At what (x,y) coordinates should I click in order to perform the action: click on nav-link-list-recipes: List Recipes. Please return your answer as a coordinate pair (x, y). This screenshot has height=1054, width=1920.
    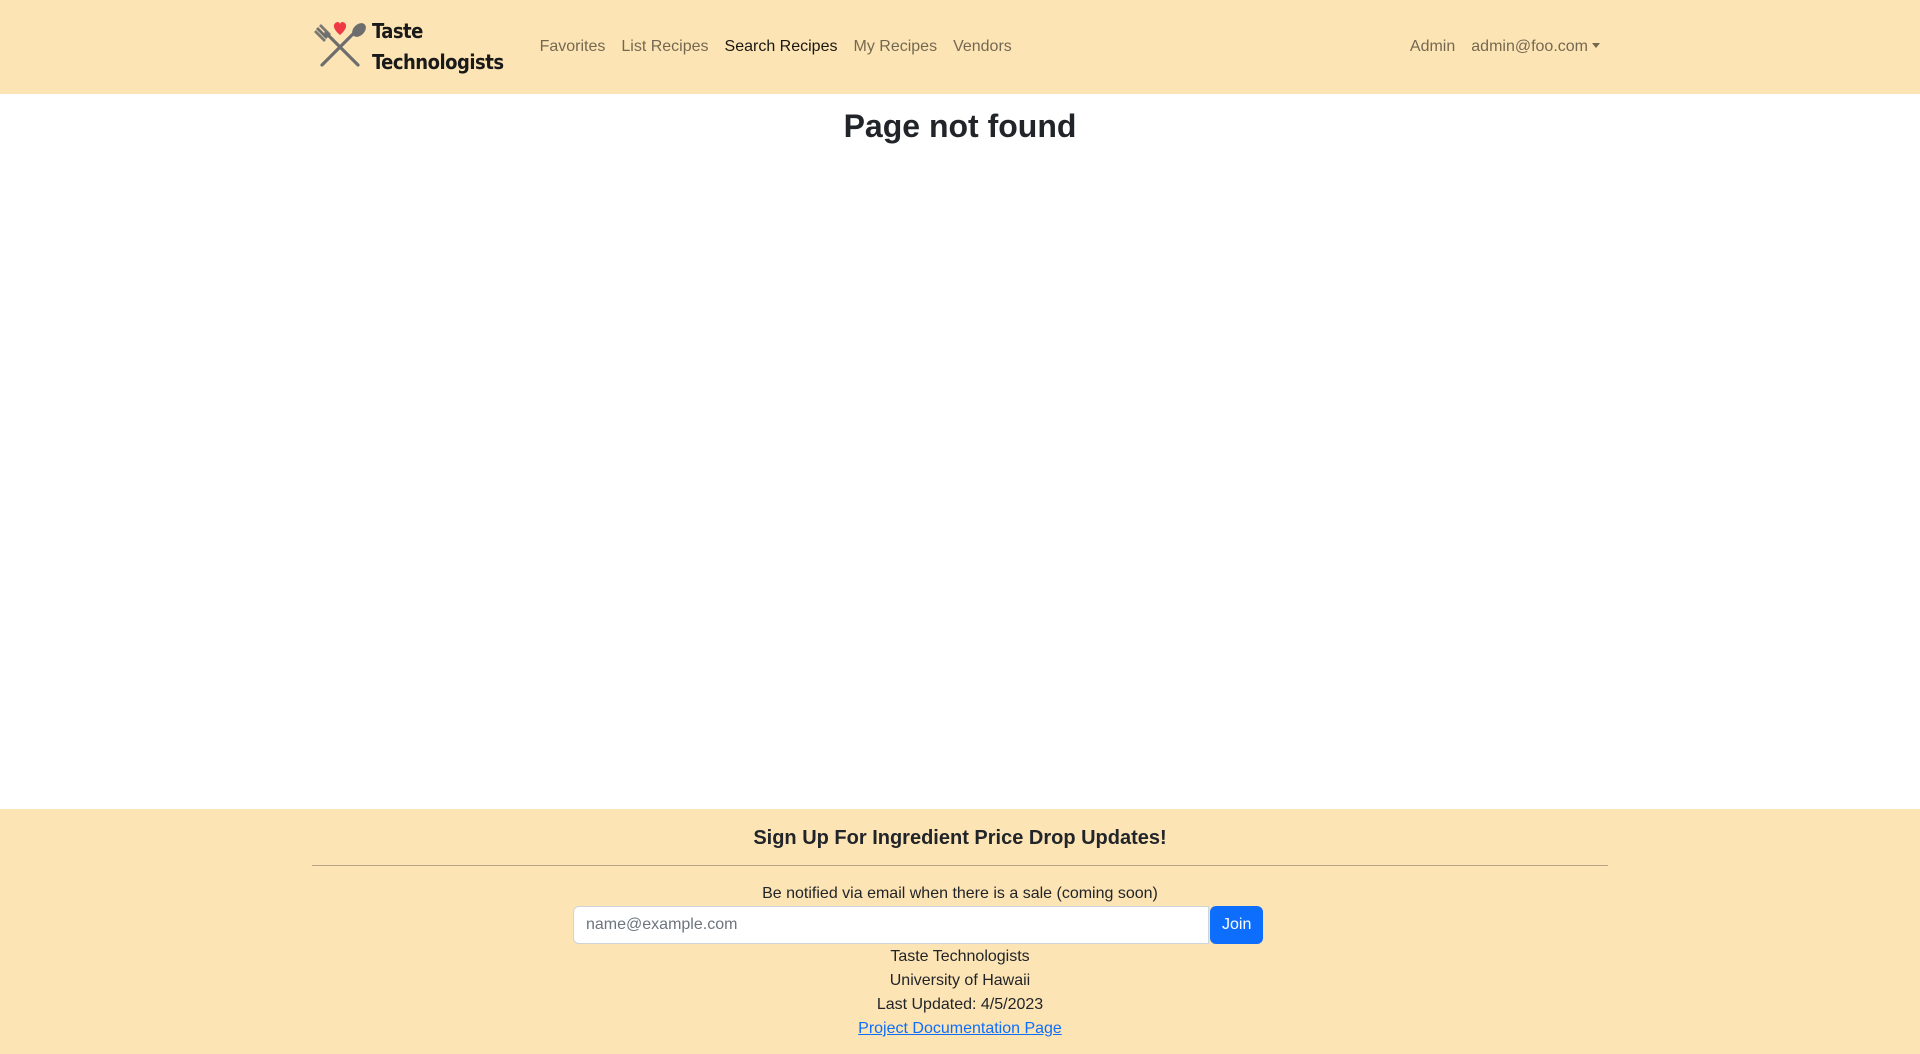
    Looking at the image, I should click on (664, 47).